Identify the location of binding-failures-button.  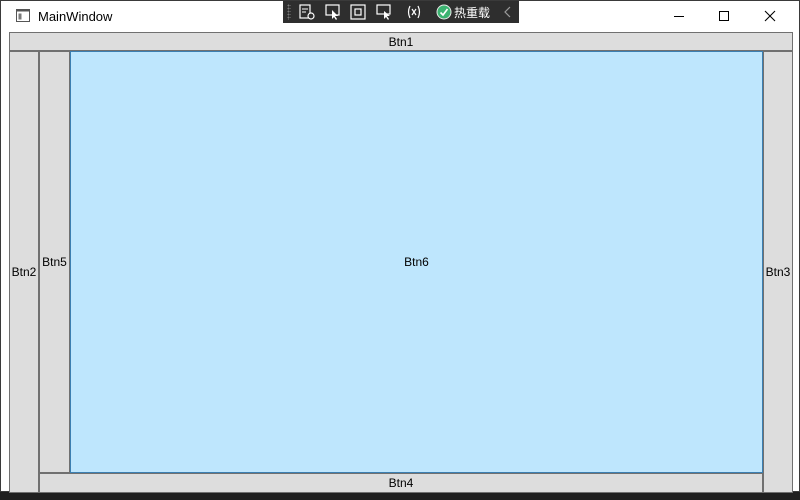
(414, 12).